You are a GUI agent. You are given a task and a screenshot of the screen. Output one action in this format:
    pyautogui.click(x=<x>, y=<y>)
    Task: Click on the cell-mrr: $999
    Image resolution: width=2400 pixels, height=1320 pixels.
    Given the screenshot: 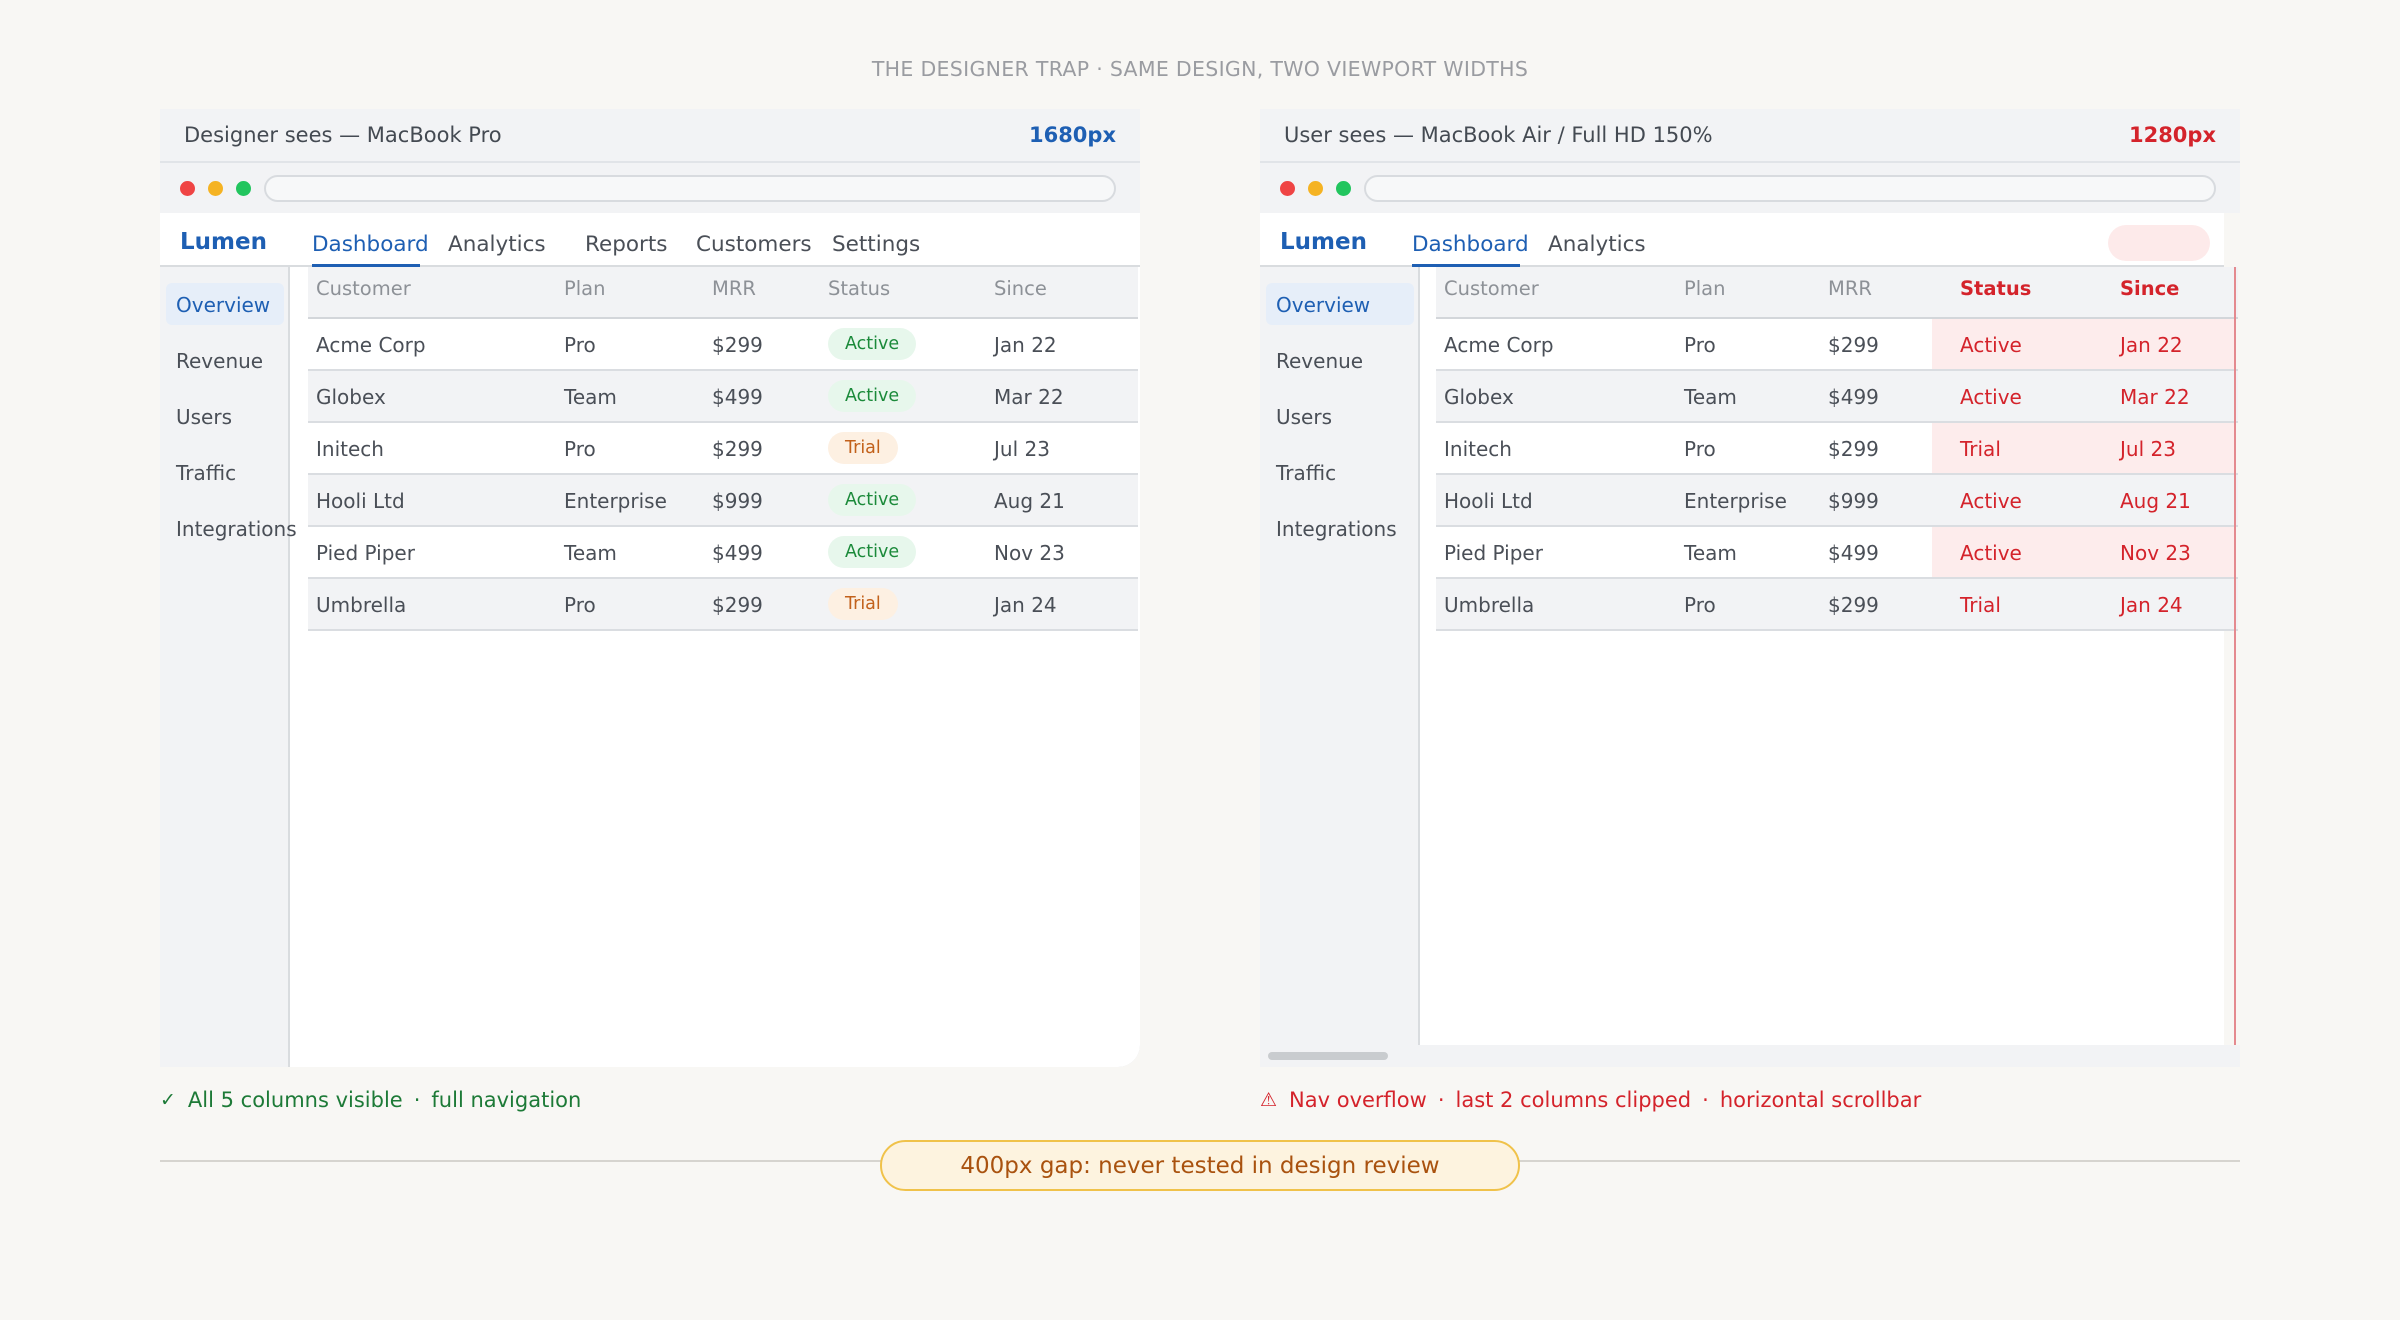 What is the action you would take?
    pyautogui.click(x=1853, y=501)
    